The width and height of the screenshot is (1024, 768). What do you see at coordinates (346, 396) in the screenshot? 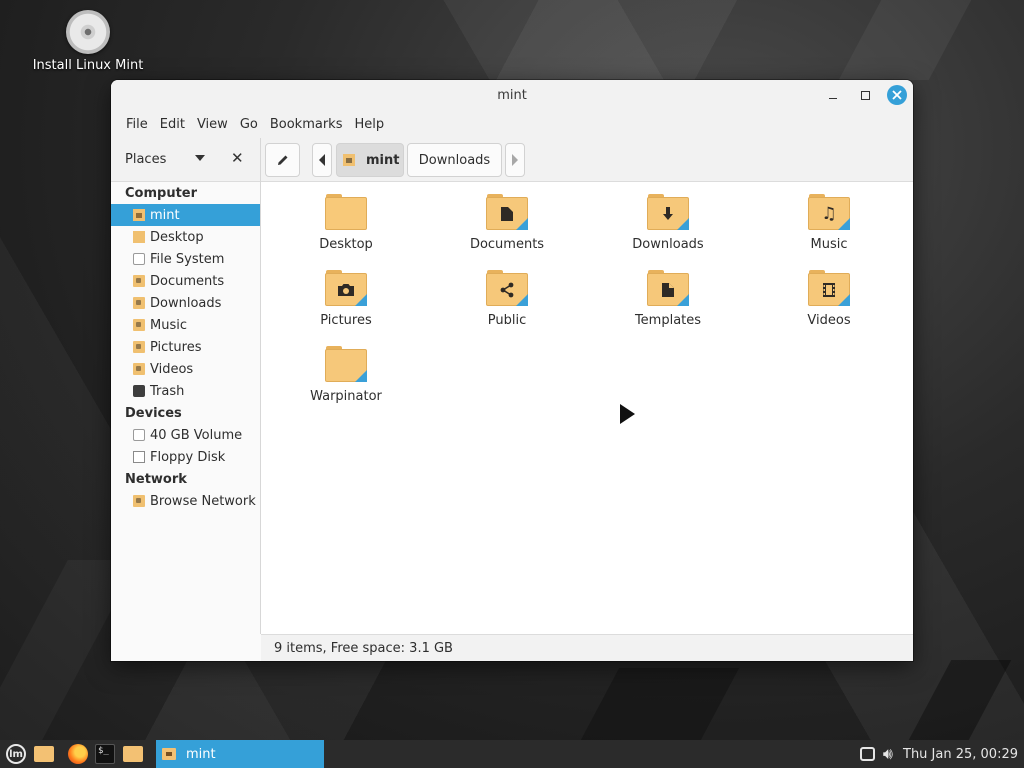
I see `file-label: Warpinator` at bounding box center [346, 396].